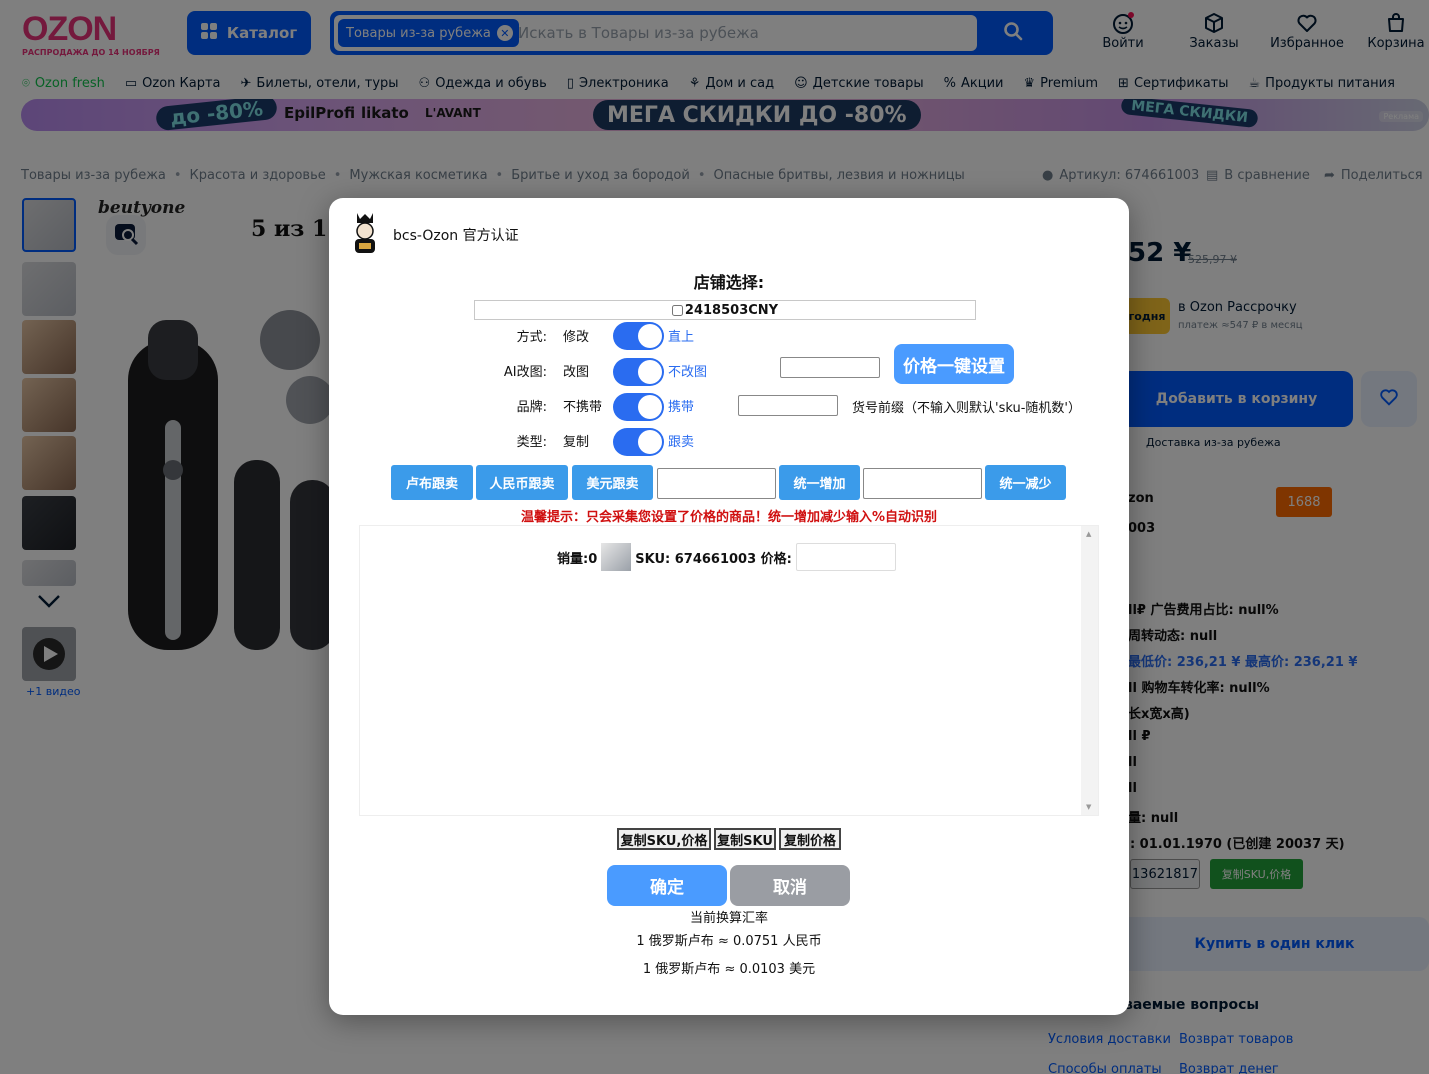 The height and width of the screenshot is (1074, 1429). Describe the element at coordinates (531, 442) in the screenshot. I see `type-label: 类型:` at that location.